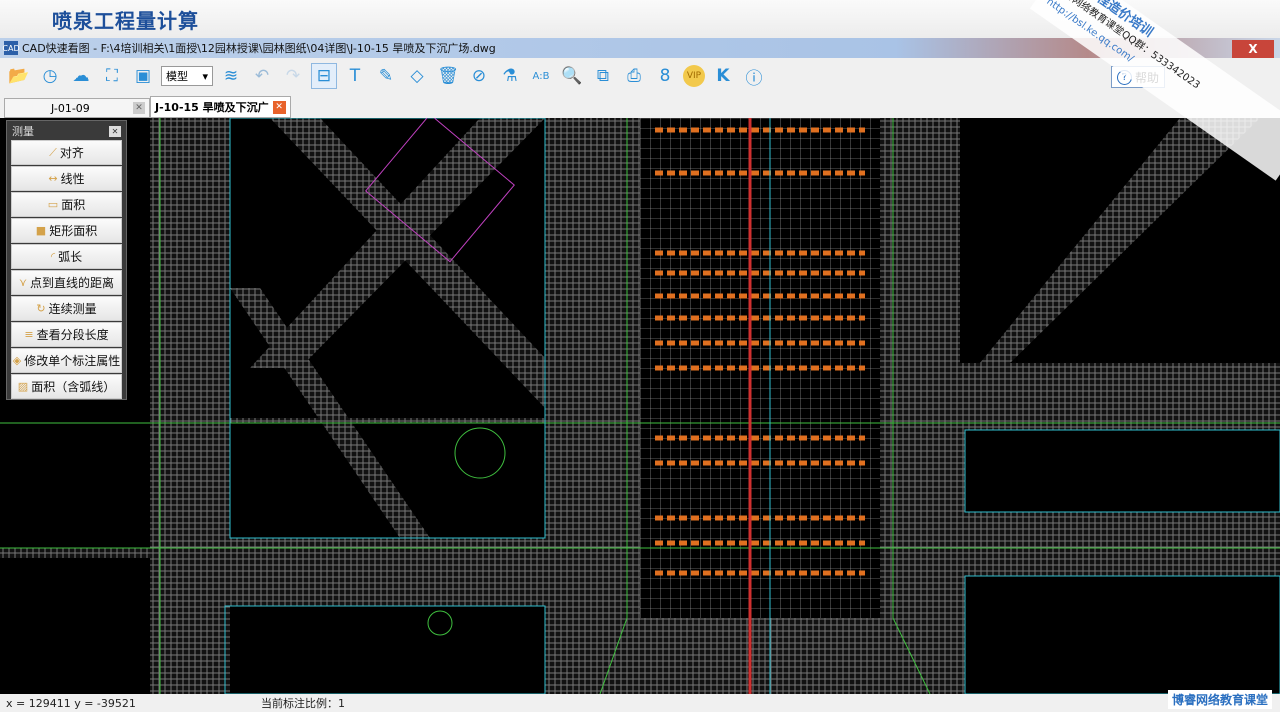 Image resolution: width=1280 pixels, height=712 pixels. I want to click on tab-label: J-01-09, so click(70, 108).